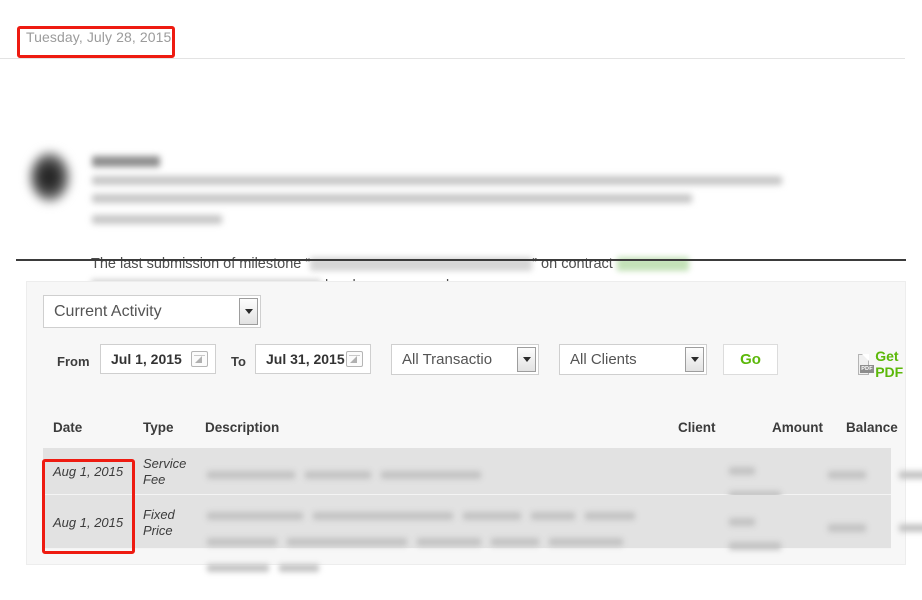 This screenshot has height=600, width=922. I want to click on notification-header-redacted, so click(442, 194).